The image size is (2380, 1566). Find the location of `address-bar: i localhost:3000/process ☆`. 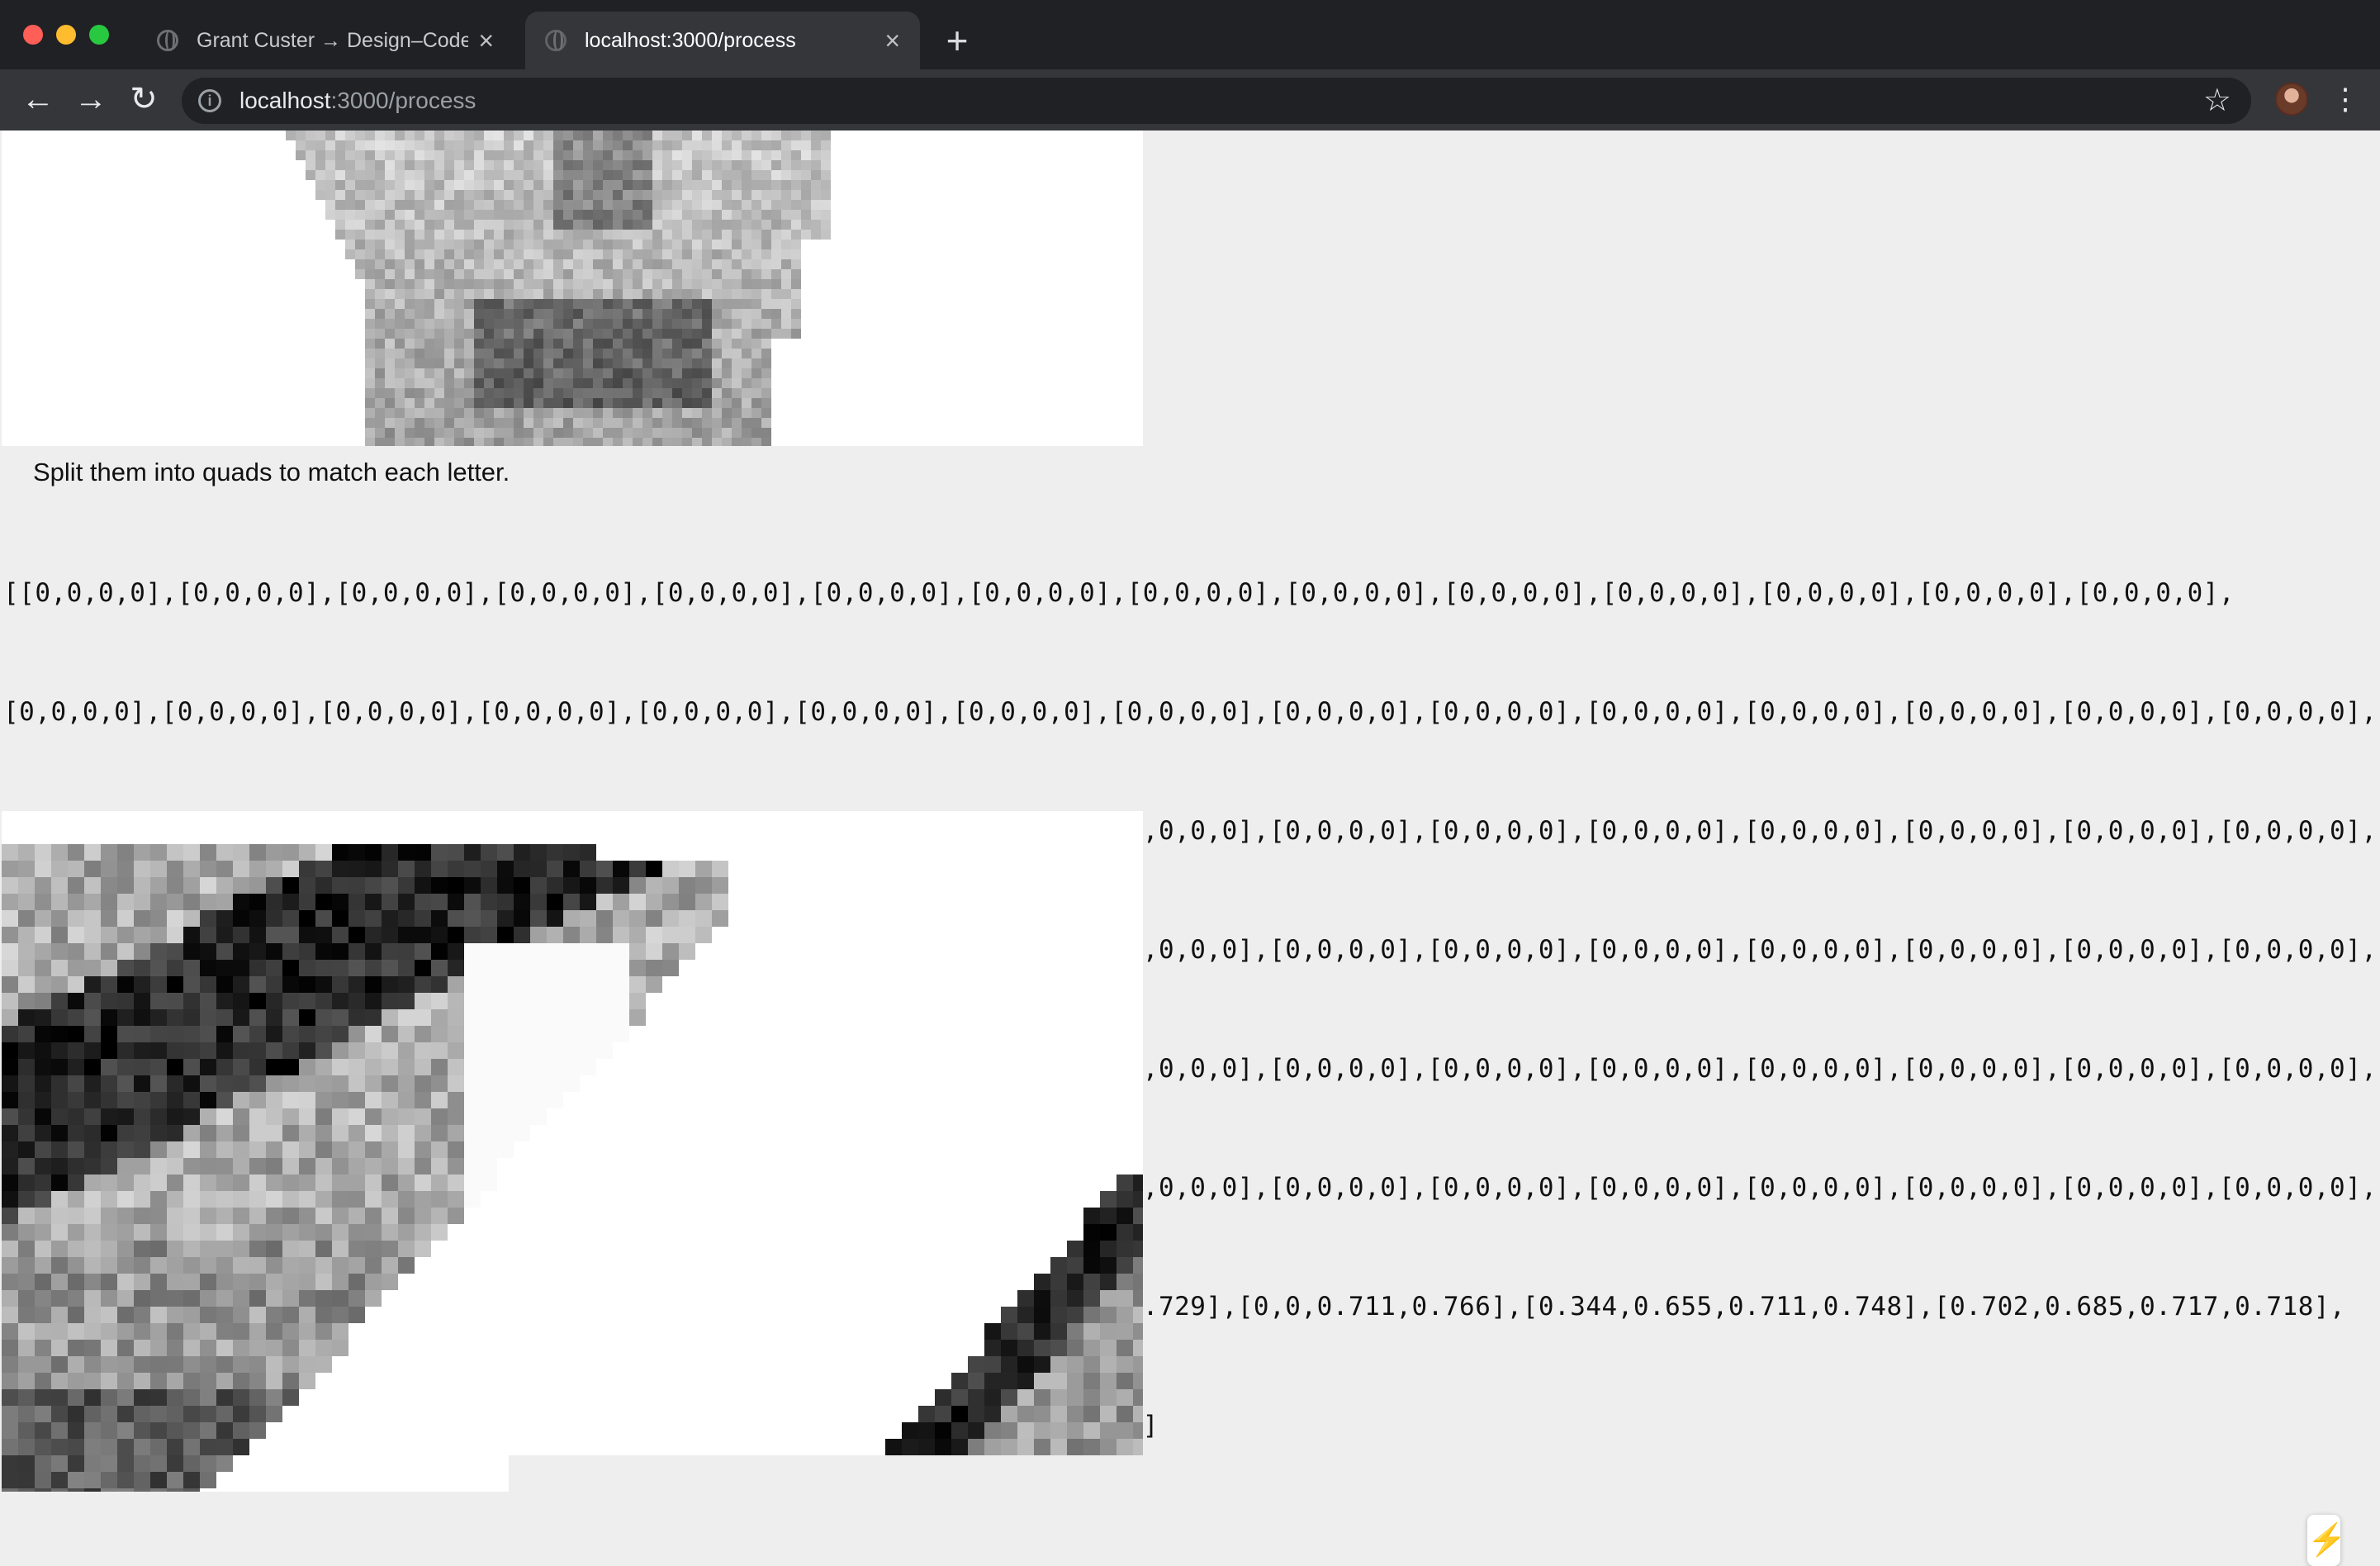

address-bar: i localhost:3000/process ☆ is located at coordinates (1216, 101).